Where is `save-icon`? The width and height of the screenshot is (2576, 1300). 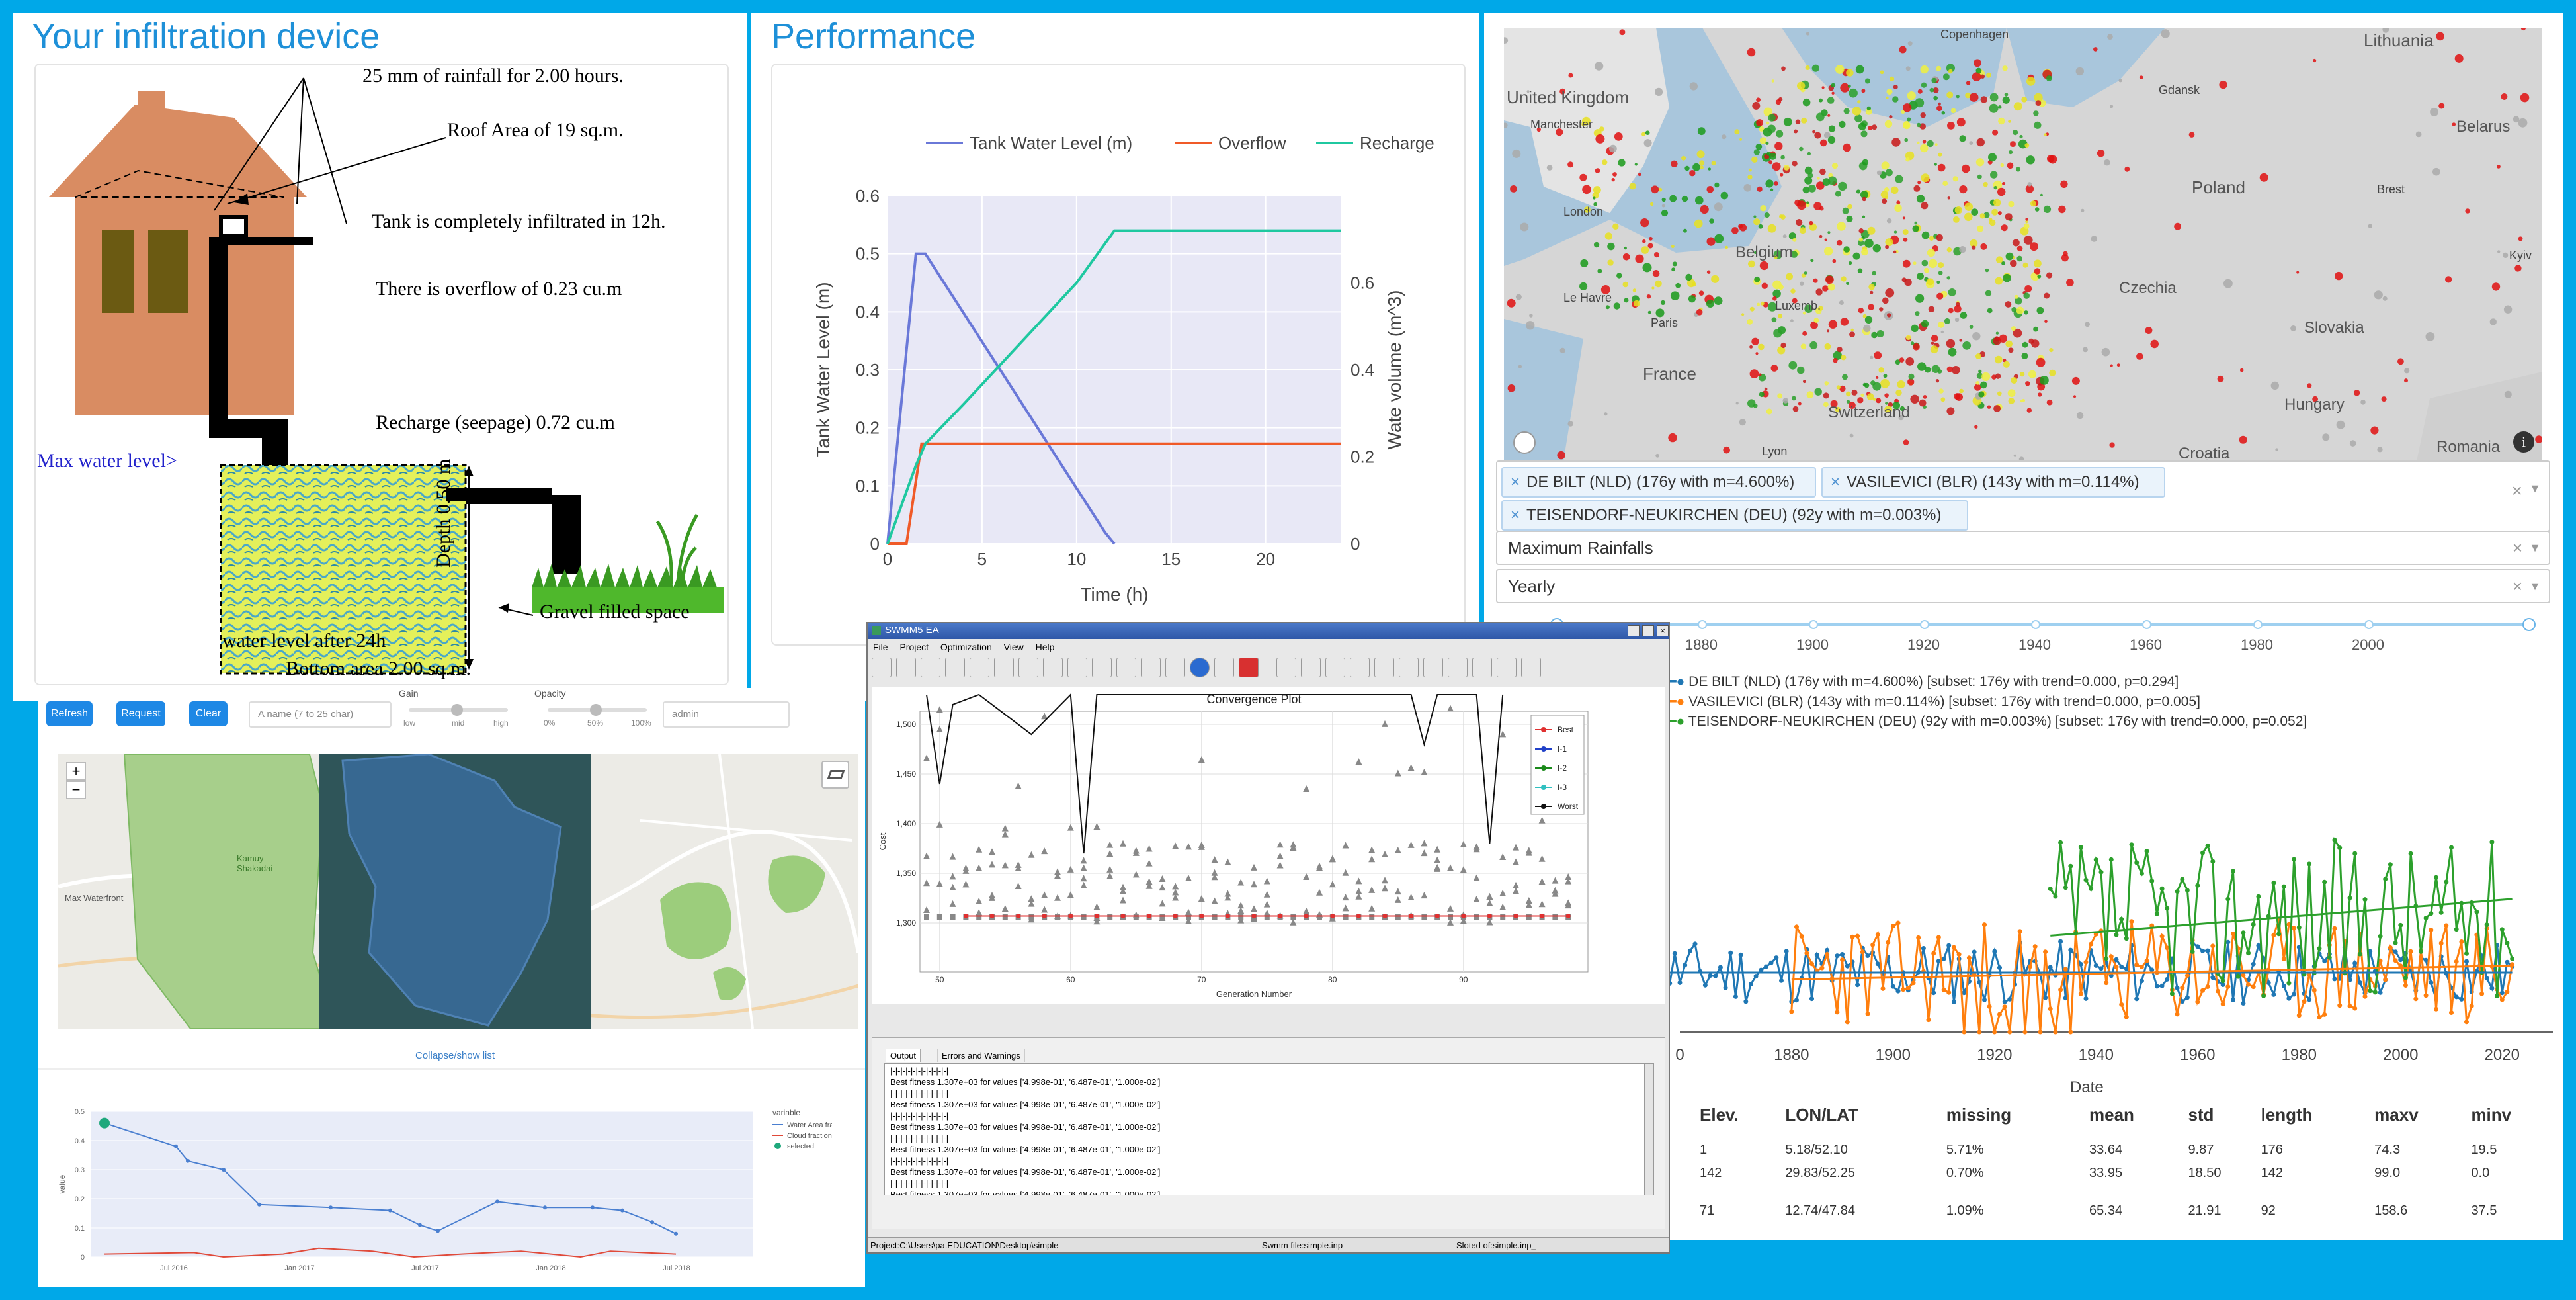 save-icon is located at coordinates (955, 667).